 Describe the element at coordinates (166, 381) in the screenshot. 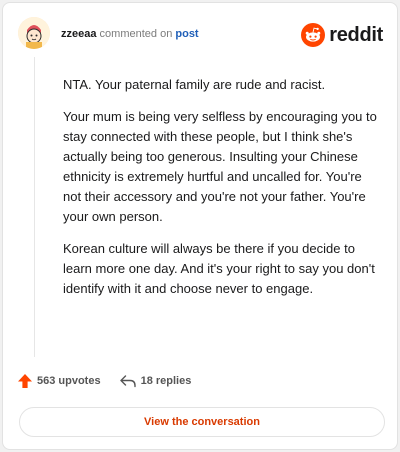

I see `replies-count: 18 replies` at that location.